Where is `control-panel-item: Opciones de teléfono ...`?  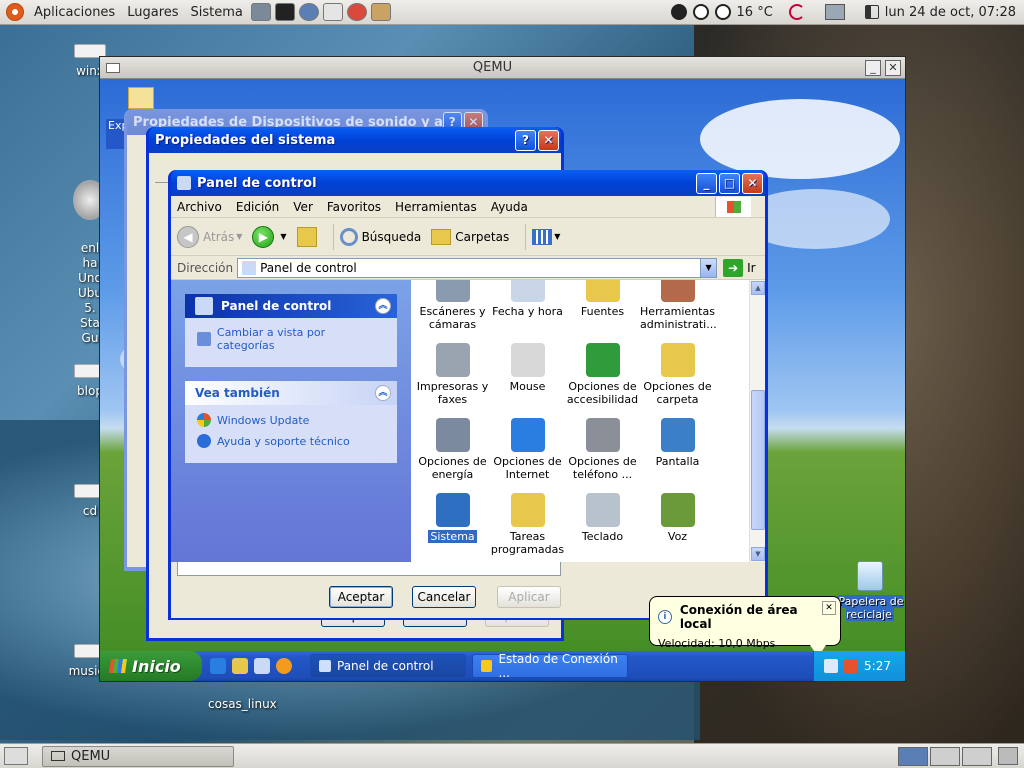
control-panel-item: Opciones de teléfono ... is located at coordinates (602, 451).